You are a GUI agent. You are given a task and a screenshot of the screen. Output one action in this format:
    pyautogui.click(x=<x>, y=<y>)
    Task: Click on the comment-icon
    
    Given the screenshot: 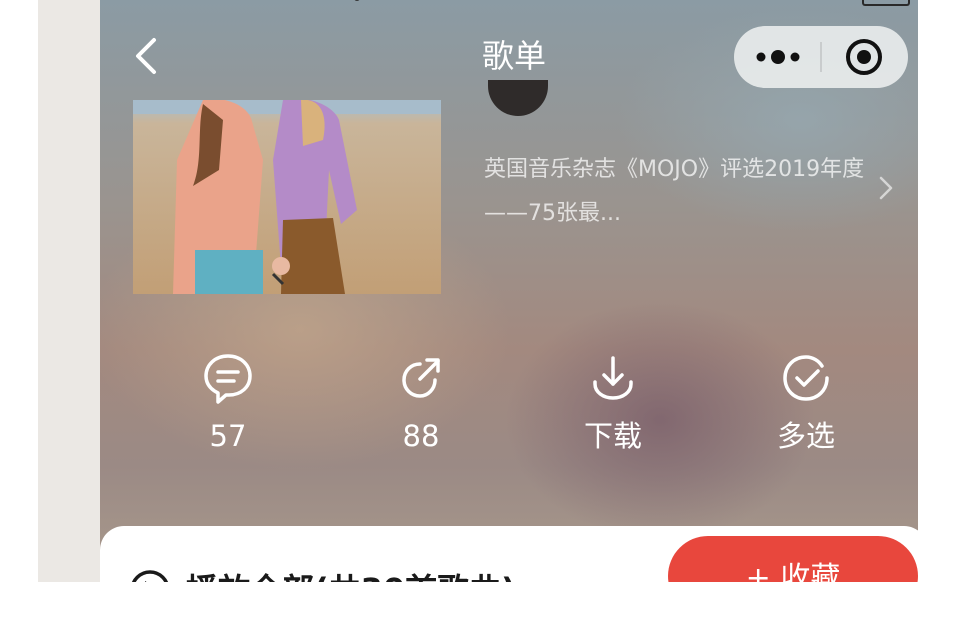 What is the action you would take?
    pyautogui.click(x=228, y=379)
    